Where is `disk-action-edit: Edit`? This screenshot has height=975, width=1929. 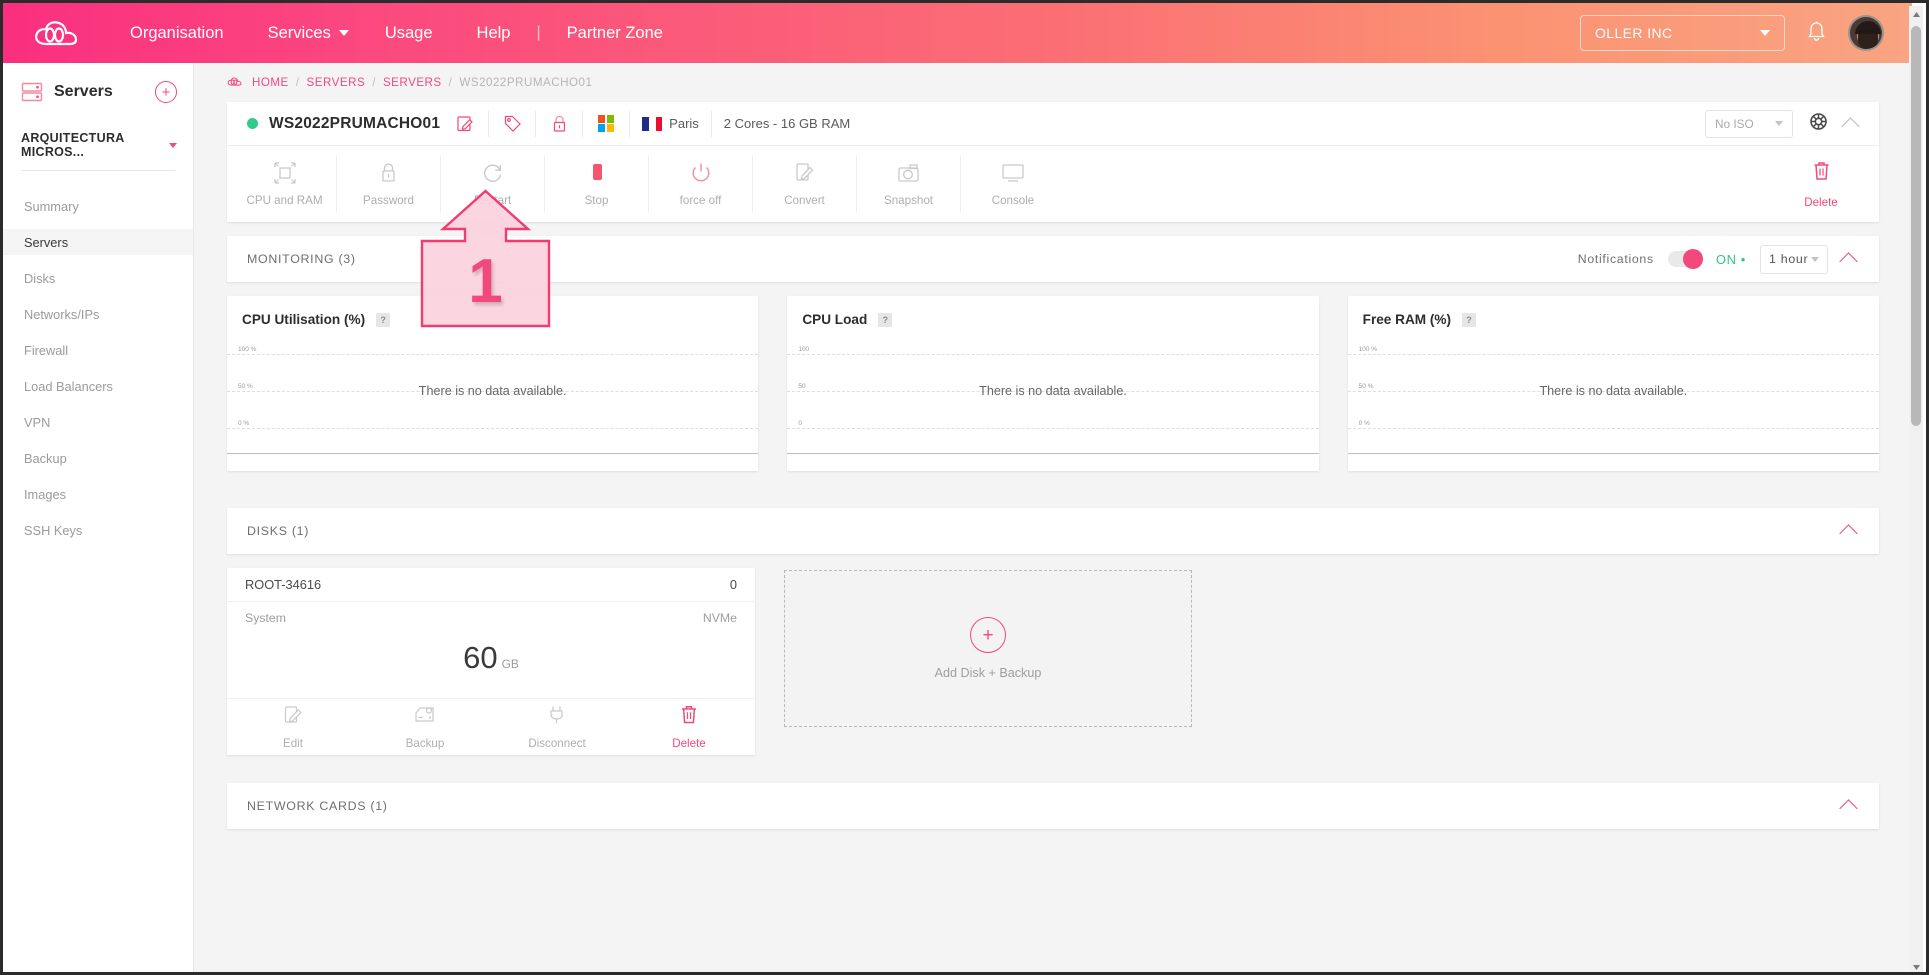 disk-action-edit: Edit is located at coordinates (293, 727).